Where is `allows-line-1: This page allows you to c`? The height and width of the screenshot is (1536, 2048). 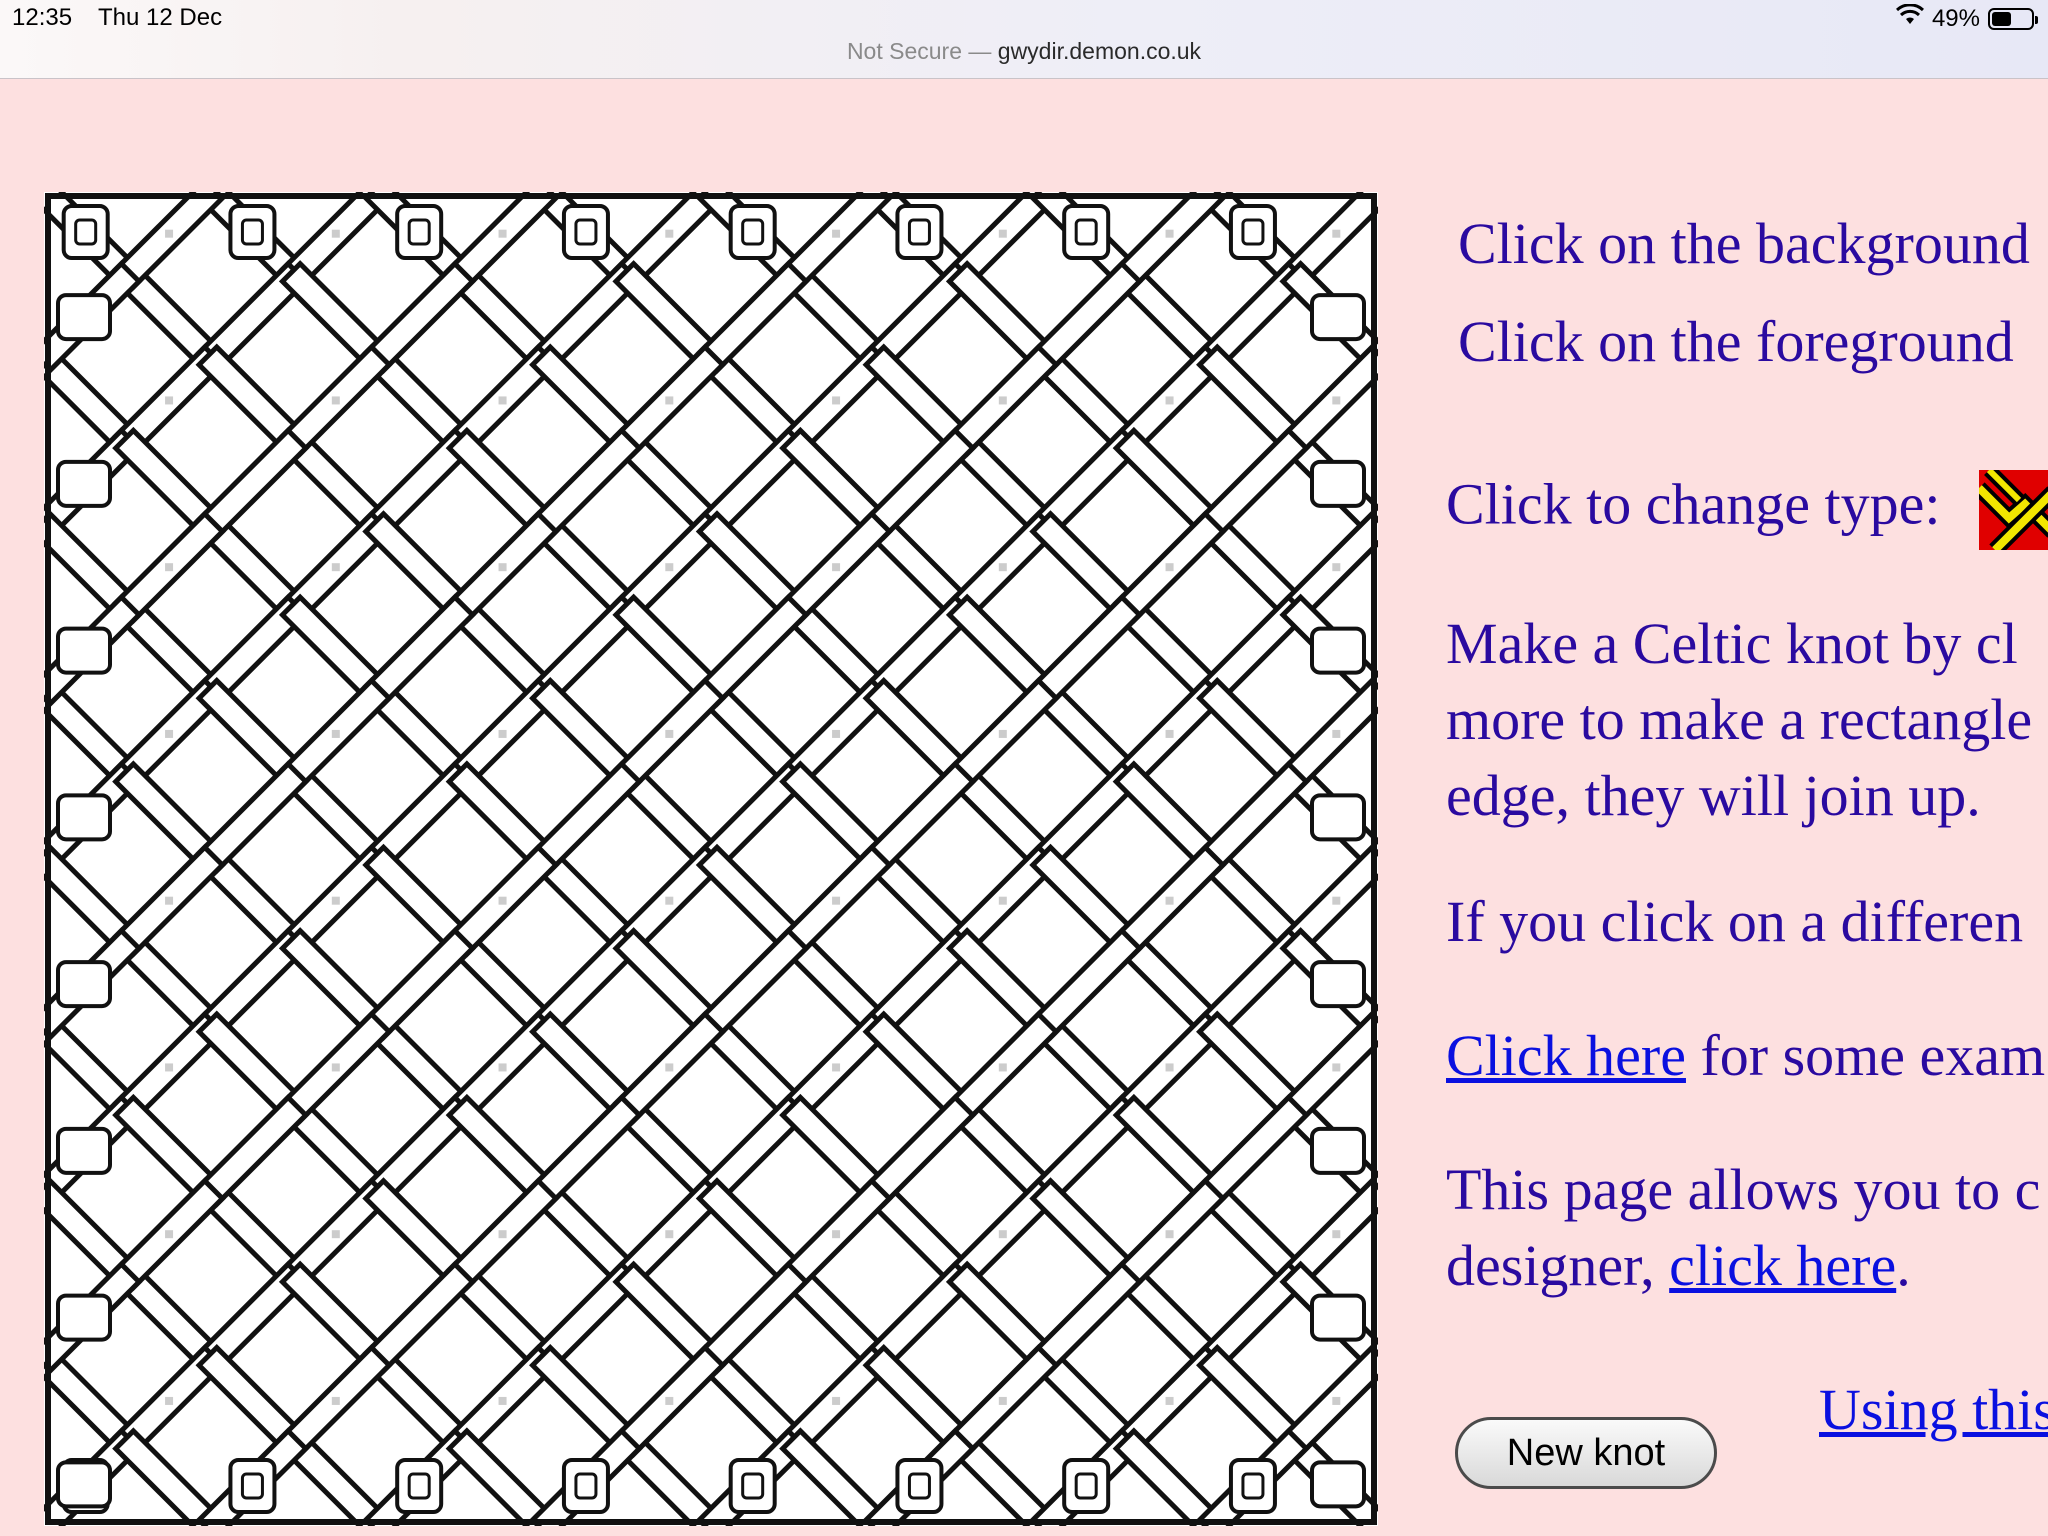 allows-line-1: This page allows you to c is located at coordinates (1743, 1189).